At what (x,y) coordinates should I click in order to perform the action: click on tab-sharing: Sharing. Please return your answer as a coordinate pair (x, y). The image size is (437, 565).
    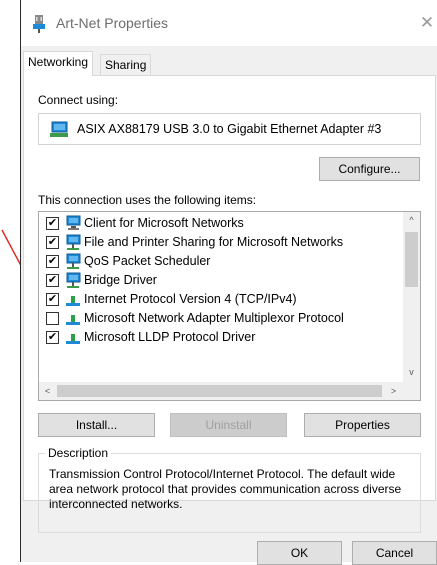
    Looking at the image, I should click on (126, 65).